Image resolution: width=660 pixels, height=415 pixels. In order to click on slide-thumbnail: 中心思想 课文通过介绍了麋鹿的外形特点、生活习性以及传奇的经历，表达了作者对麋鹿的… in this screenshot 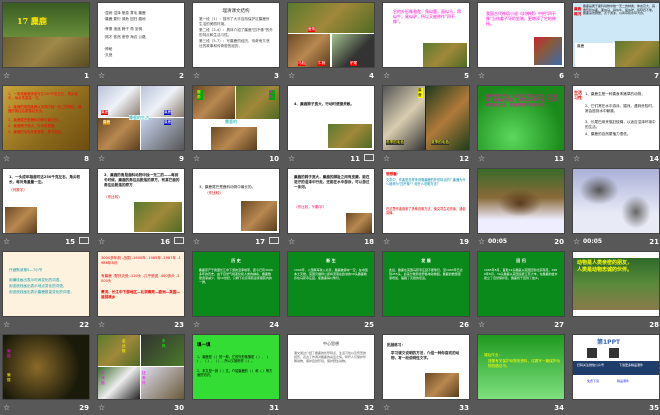, I will do `click(331, 367)`.